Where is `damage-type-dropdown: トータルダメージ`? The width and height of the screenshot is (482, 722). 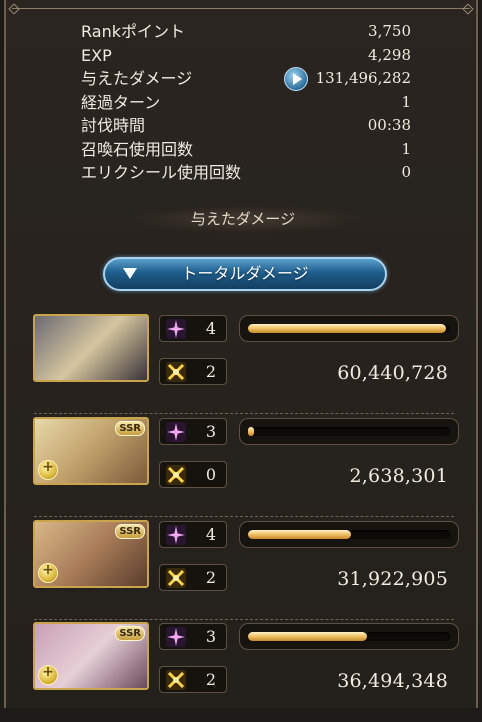
damage-type-dropdown: トータルダメージ is located at coordinates (245, 274).